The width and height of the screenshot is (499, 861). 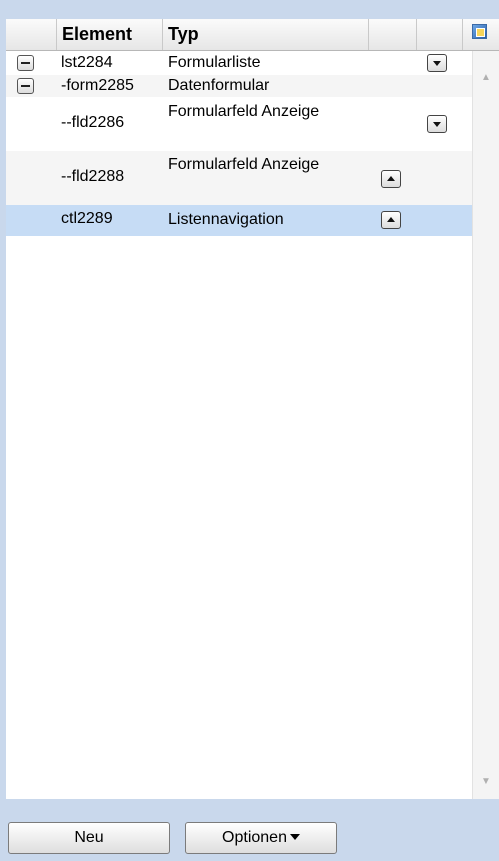 I want to click on column-header-row: Element Typ, so click(x=252, y=35).